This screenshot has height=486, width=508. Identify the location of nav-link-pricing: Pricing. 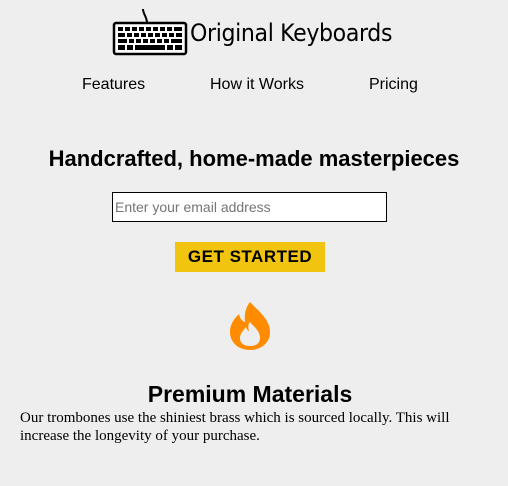
(393, 85).